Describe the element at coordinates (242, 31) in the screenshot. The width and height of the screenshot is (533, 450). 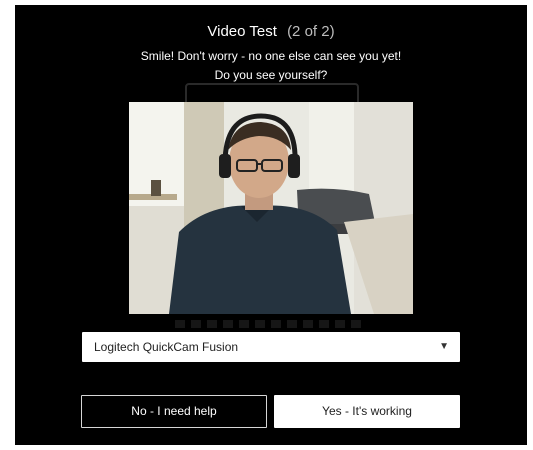
I see `title-text: Video Test` at that location.